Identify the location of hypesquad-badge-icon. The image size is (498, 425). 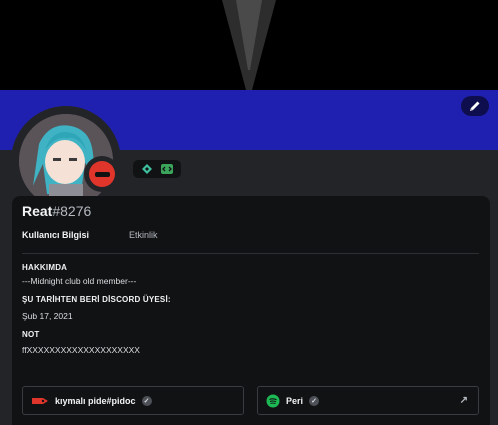
(147, 169).